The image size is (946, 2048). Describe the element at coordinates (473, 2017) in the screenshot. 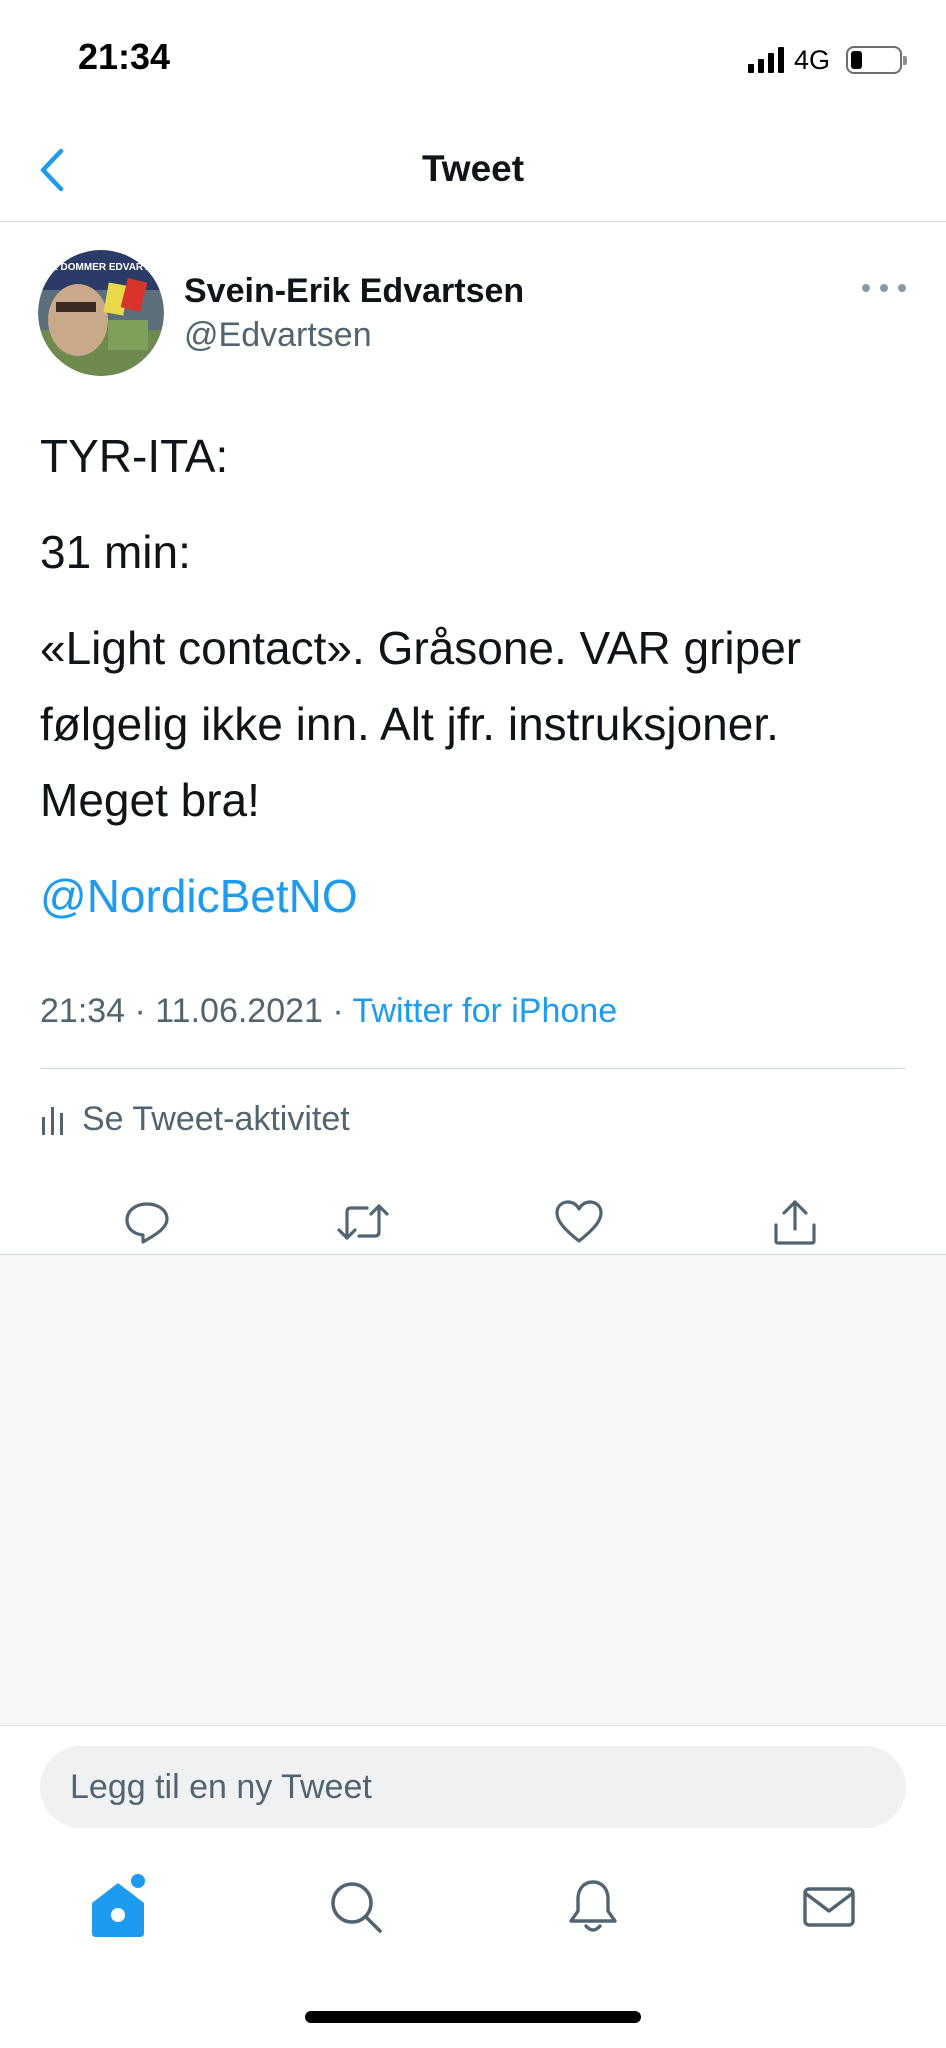

I see `home-indicator` at that location.